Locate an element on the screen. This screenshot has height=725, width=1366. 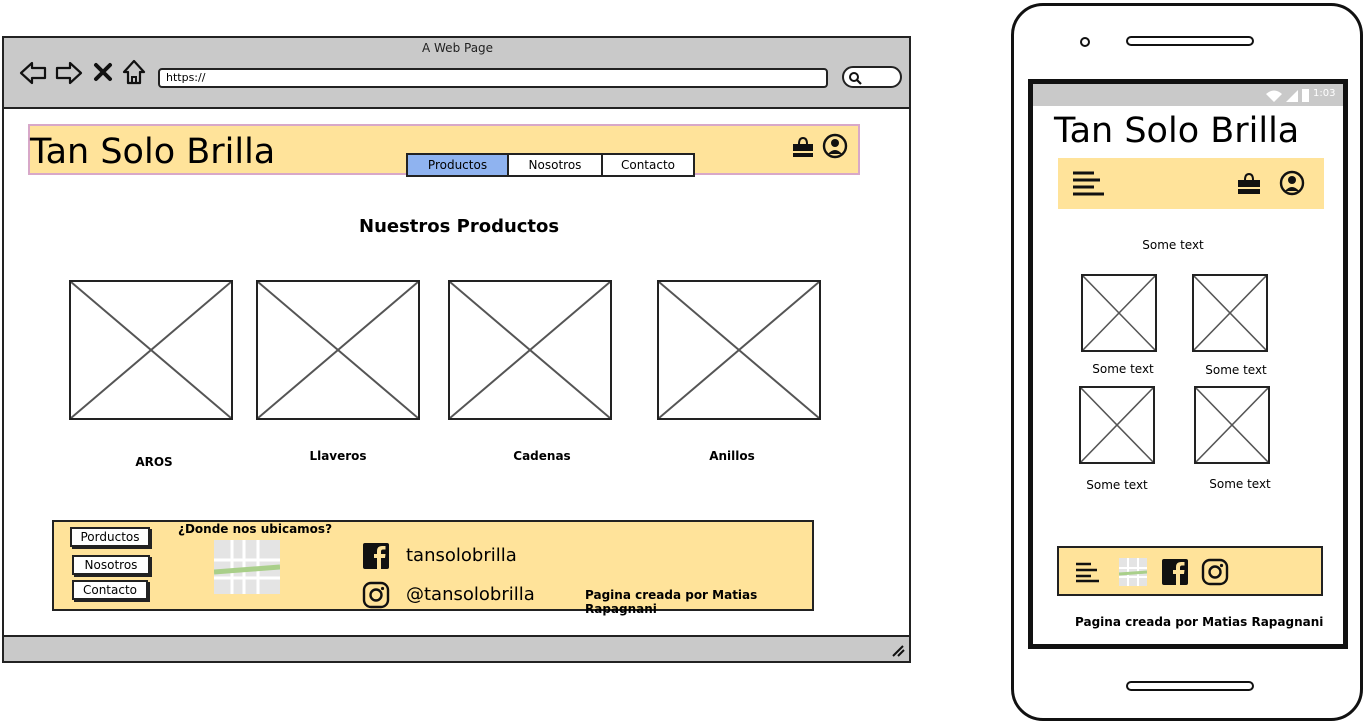
phone-camera is located at coordinates (1085, 42).